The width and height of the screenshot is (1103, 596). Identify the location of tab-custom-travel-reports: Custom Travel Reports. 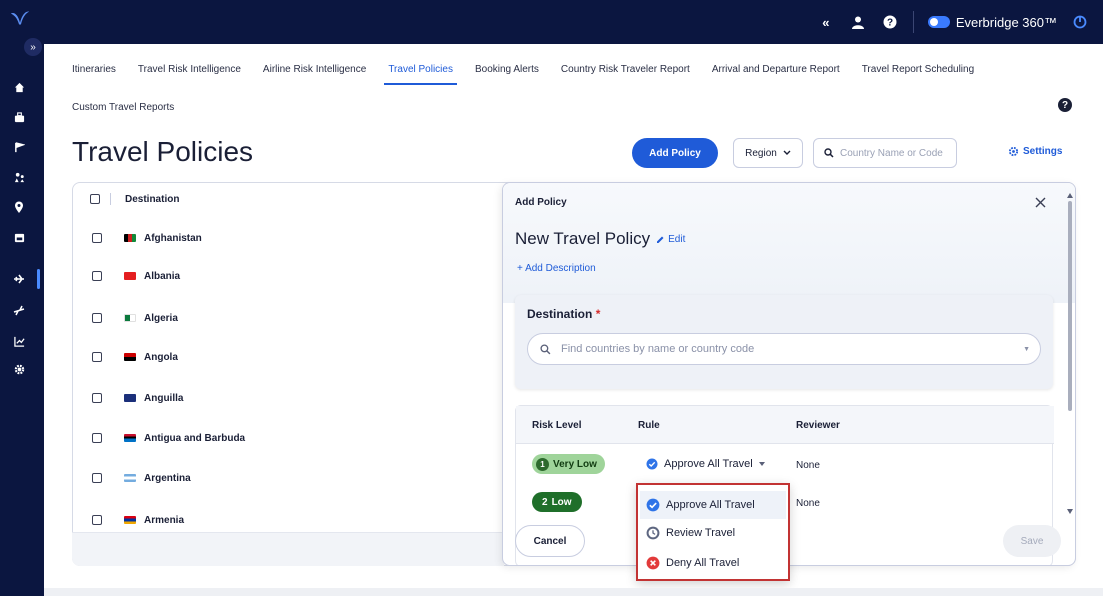
(123, 107).